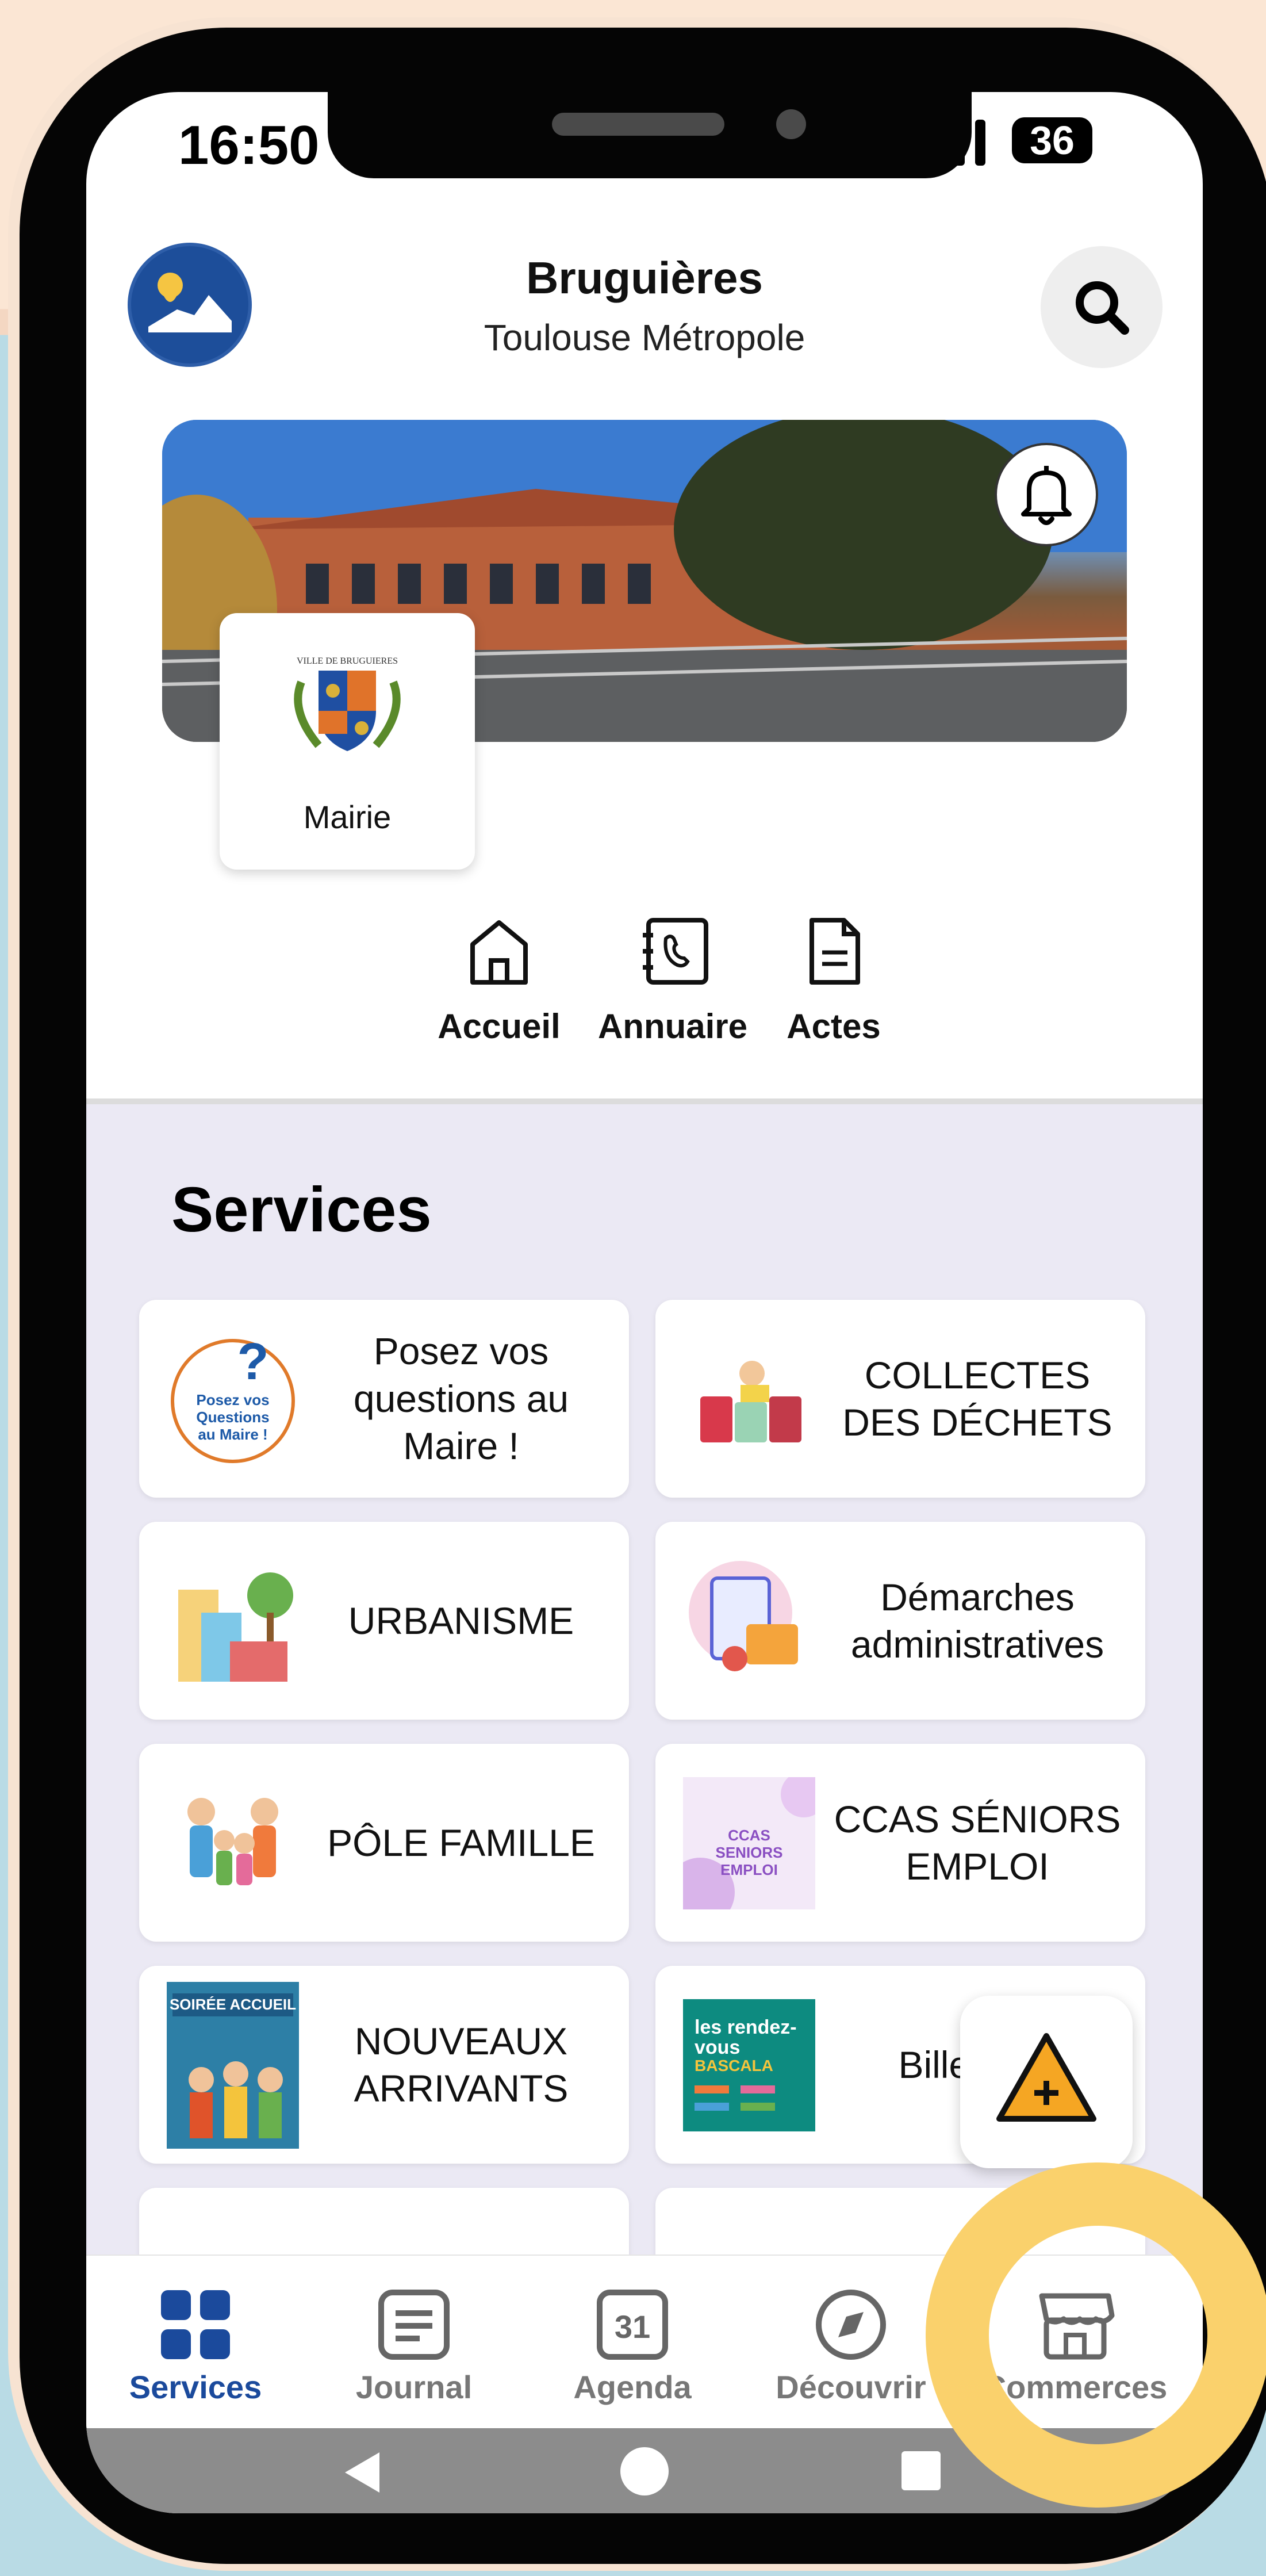 This screenshot has width=1266, height=2576. What do you see at coordinates (734, 2065) in the screenshot?
I see `svg-text: BASCALA` at bounding box center [734, 2065].